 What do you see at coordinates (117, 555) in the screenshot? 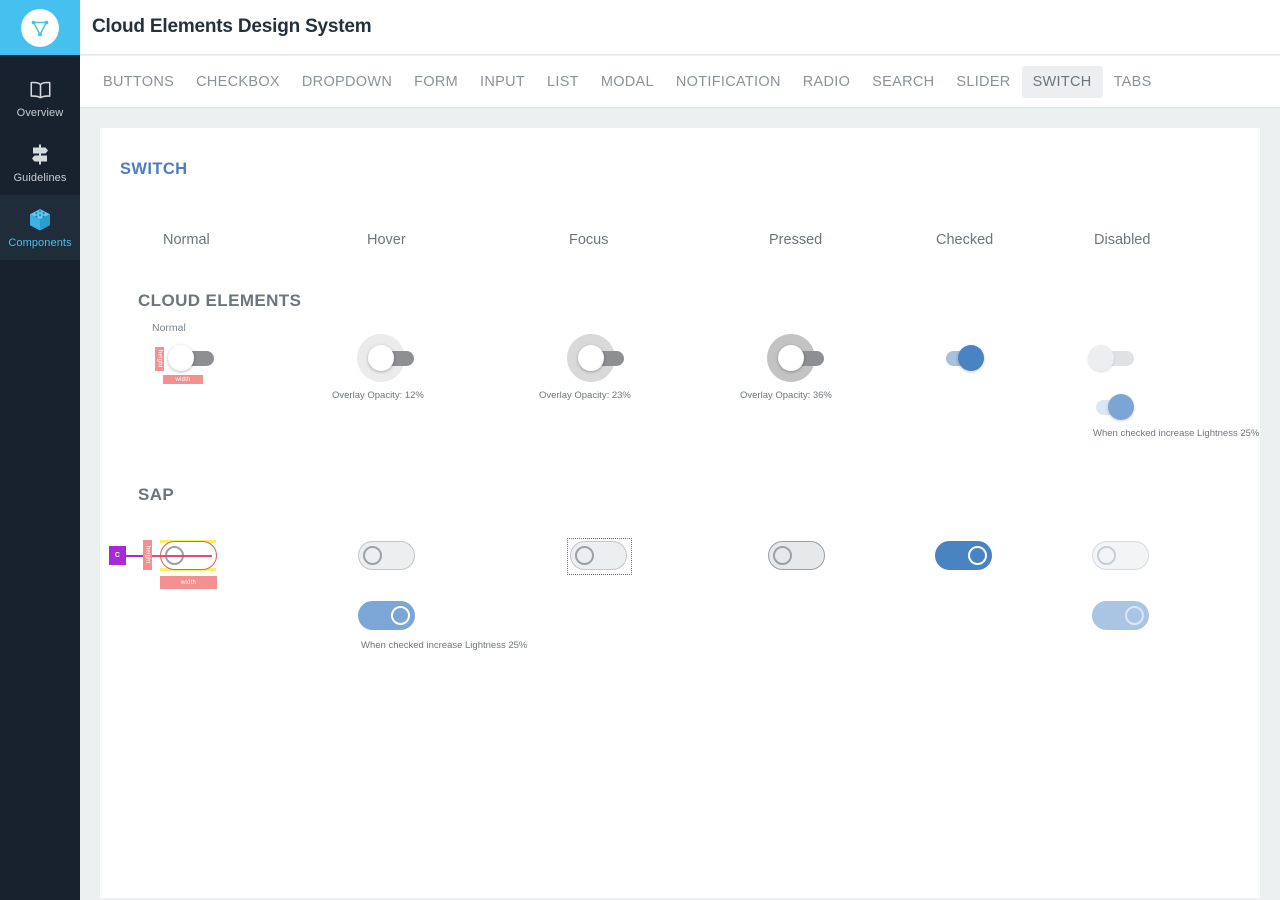
I see `annotation-corner-badge-sap: C` at bounding box center [117, 555].